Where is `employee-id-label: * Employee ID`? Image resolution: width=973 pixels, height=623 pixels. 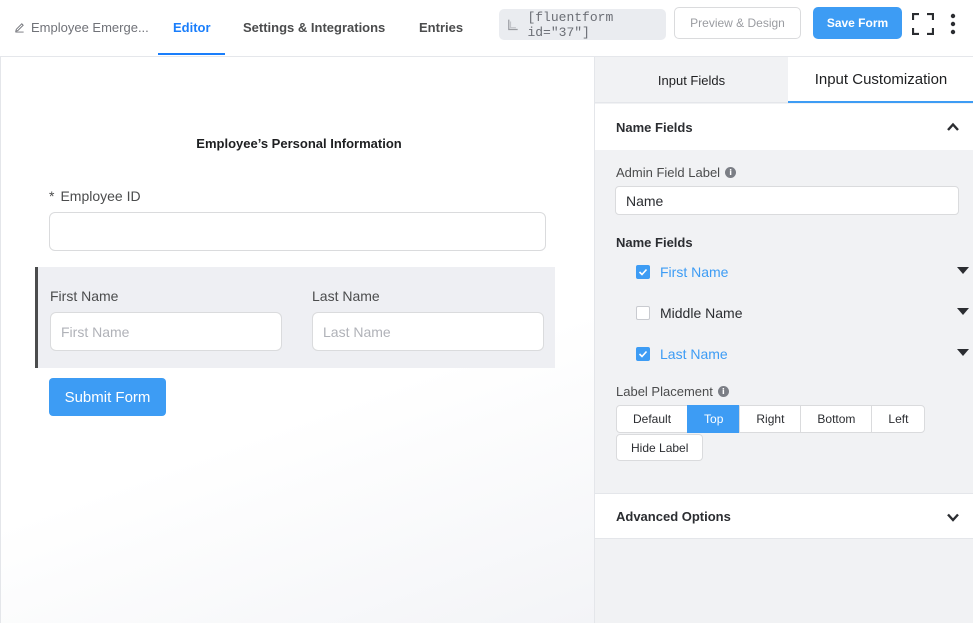
employee-id-label: * Employee ID is located at coordinates (95, 196).